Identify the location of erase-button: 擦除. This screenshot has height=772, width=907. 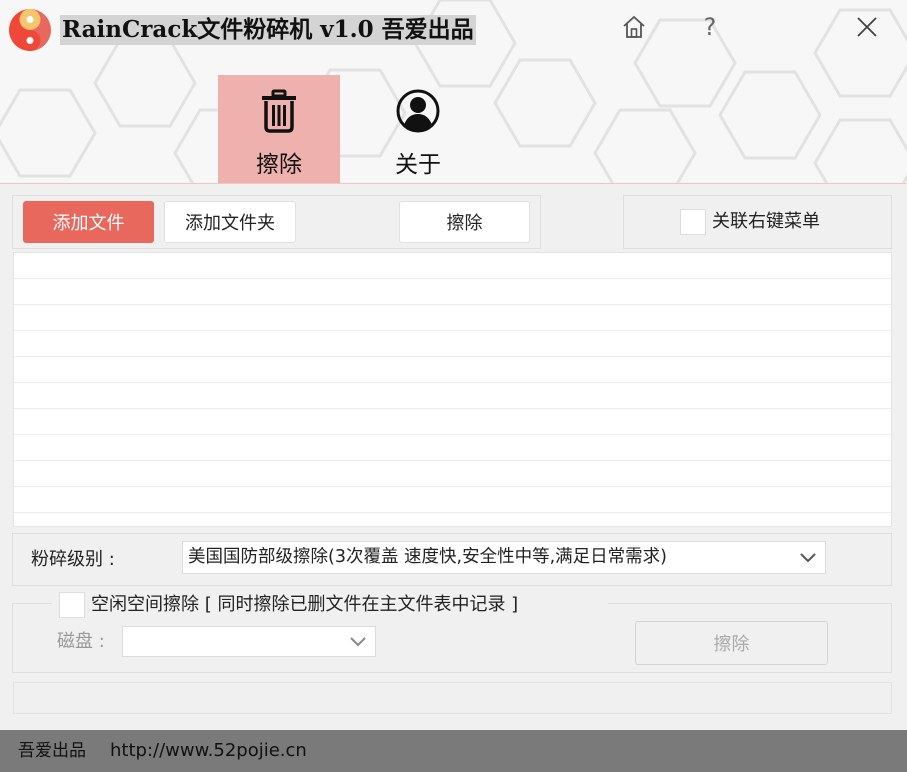
(464, 222).